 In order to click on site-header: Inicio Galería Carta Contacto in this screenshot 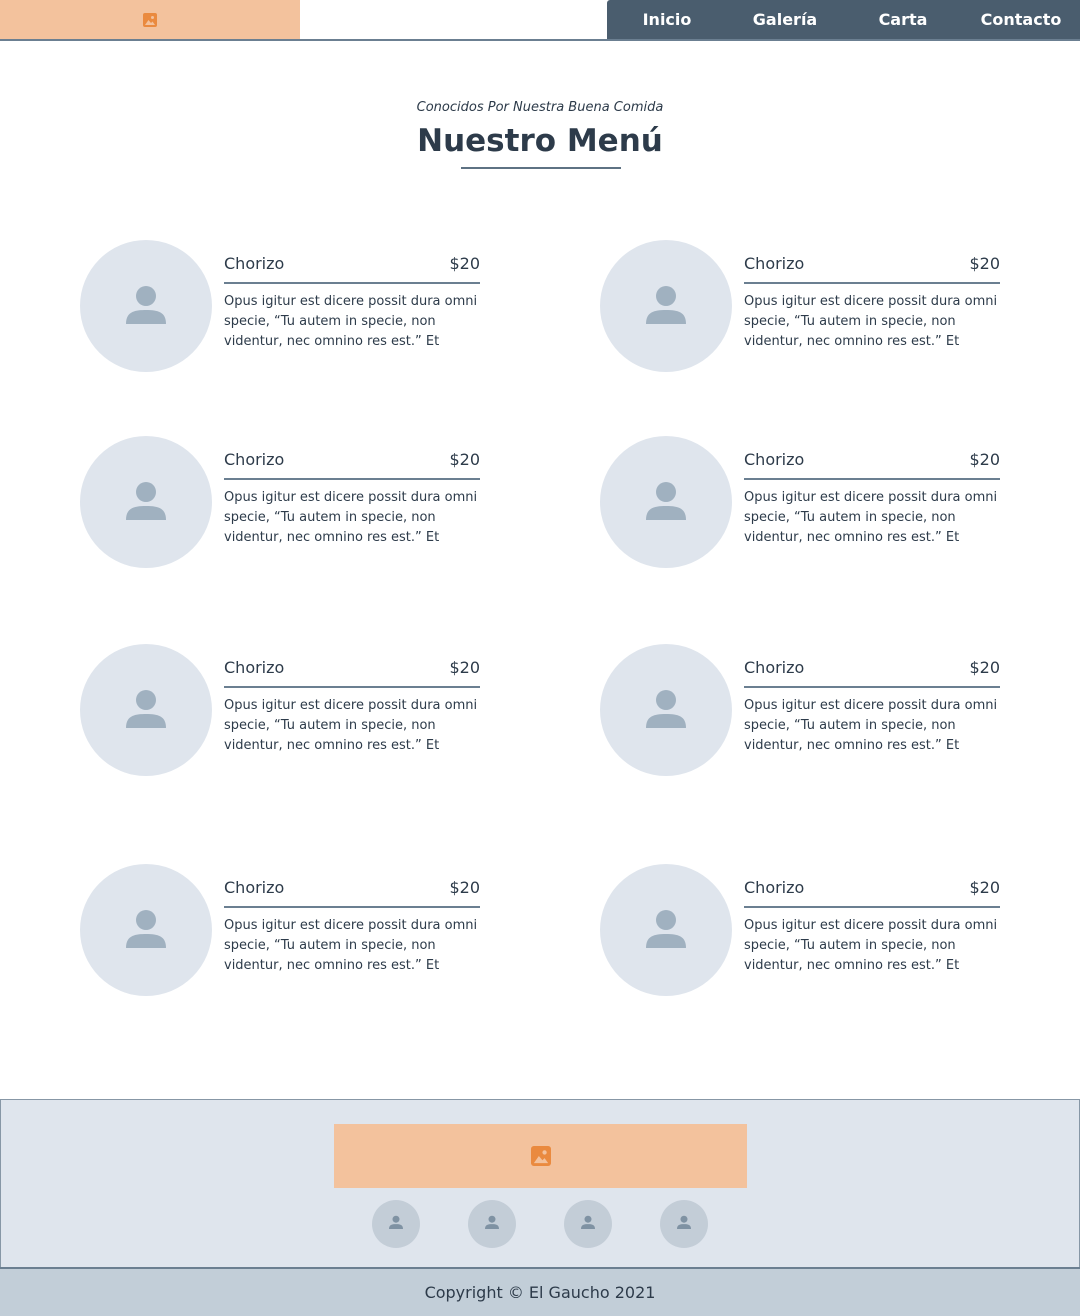, I will do `click(540, 20)`.